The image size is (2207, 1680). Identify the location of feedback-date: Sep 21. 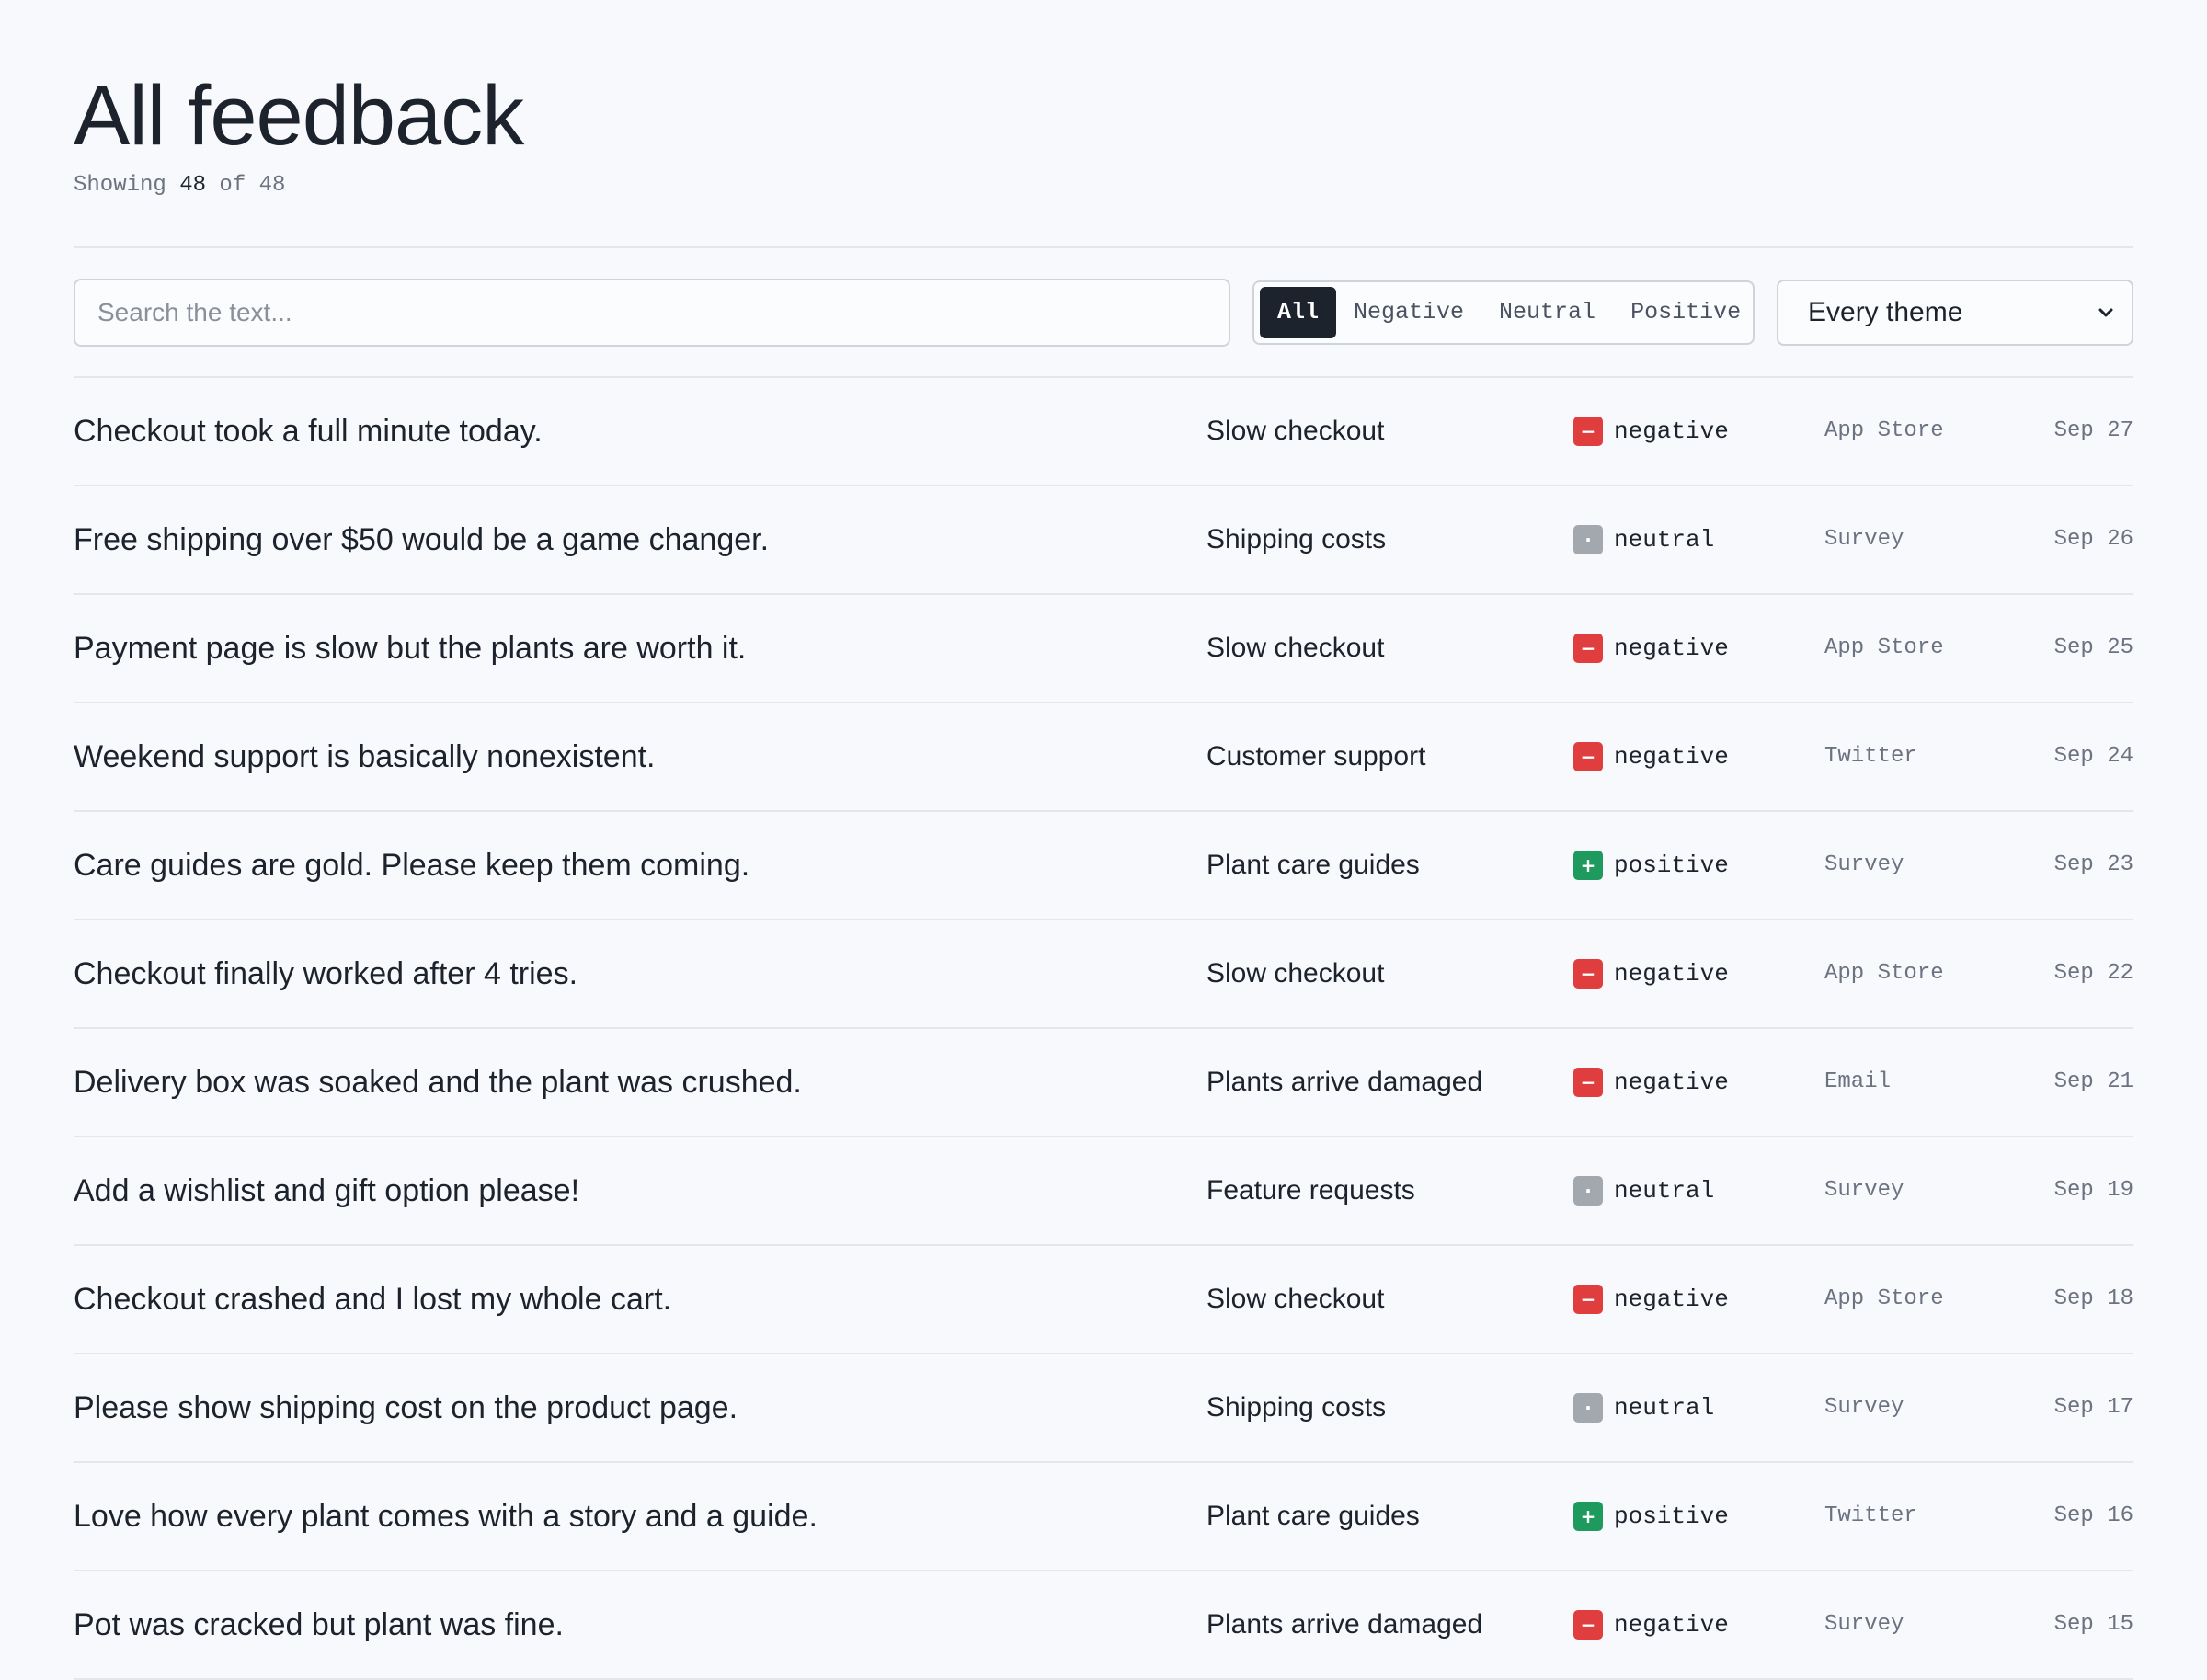
(2093, 1081).